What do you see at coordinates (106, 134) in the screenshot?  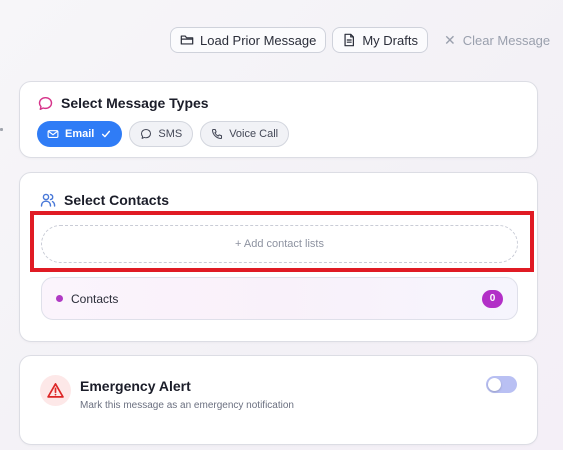 I see `checkmark-icon` at bounding box center [106, 134].